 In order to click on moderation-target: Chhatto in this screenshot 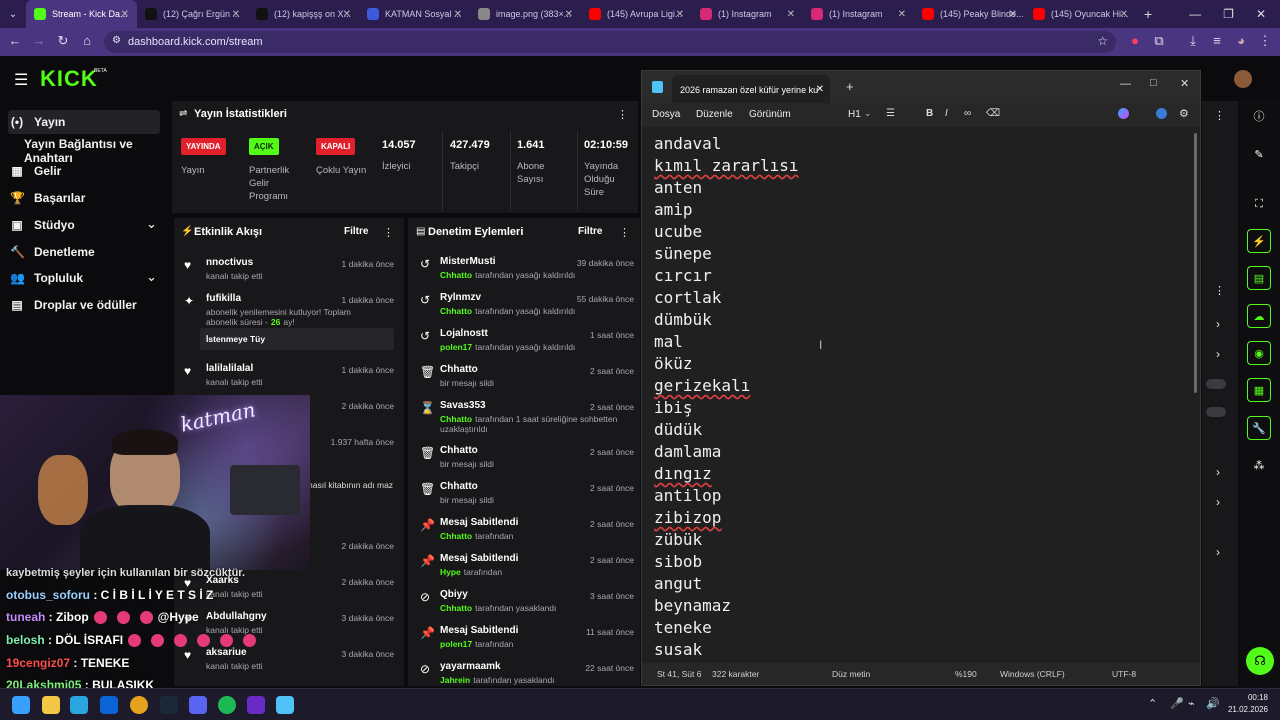, I will do `click(459, 450)`.